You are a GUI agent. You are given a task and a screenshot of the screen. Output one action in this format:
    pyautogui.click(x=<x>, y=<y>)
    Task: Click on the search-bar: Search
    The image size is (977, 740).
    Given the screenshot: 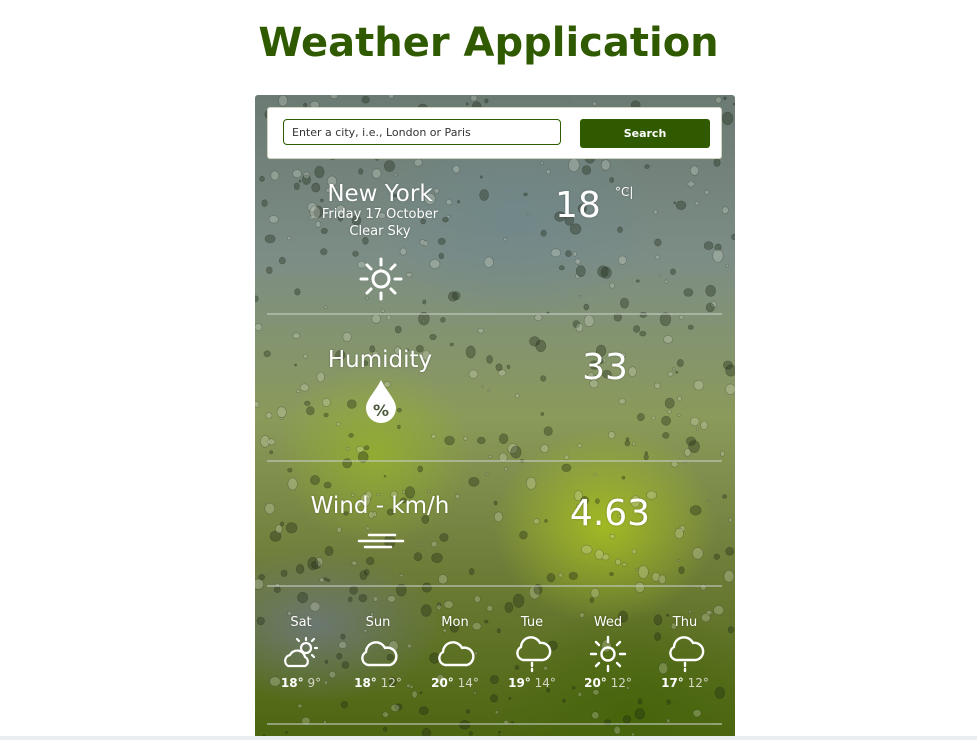 What is the action you would take?
    pyautogui.click(x=494, y=133)
    